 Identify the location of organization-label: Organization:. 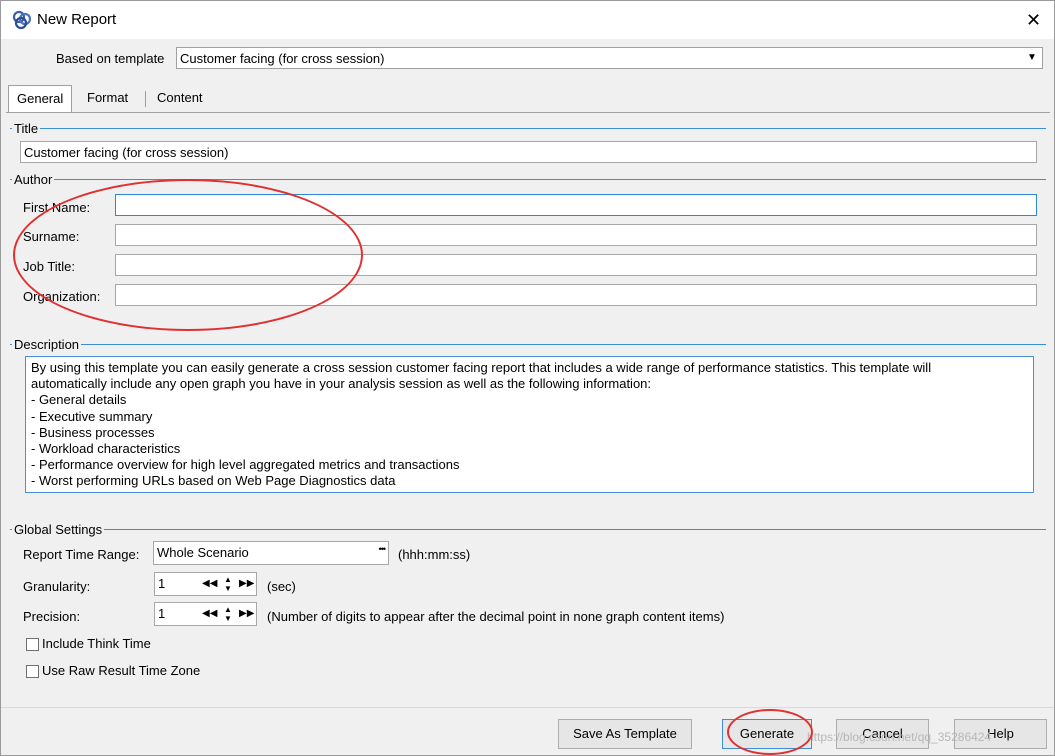
(62, 296).